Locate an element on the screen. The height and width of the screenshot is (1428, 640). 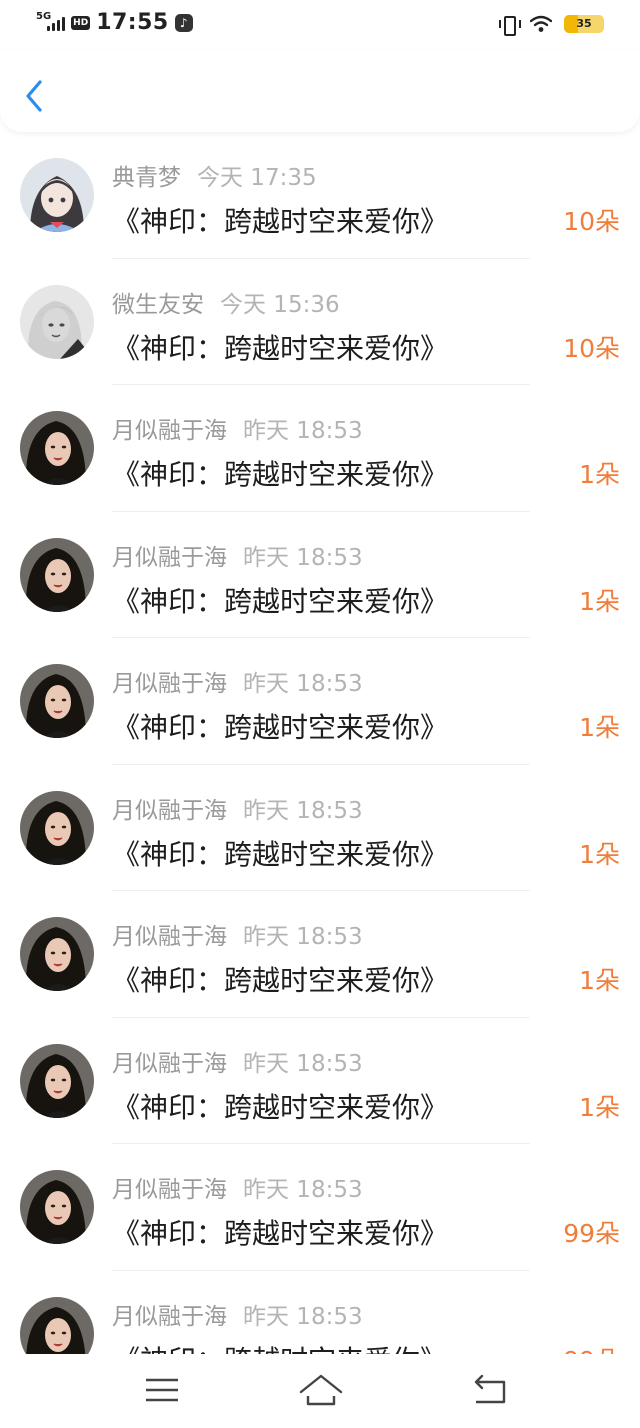
timestamp: 今天 17:35 is located at coordinates (257, 178).